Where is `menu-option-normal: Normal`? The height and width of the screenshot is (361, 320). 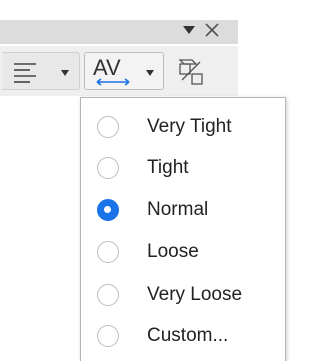 menu-option-normal: Normal is located at coordinates (184, 210).